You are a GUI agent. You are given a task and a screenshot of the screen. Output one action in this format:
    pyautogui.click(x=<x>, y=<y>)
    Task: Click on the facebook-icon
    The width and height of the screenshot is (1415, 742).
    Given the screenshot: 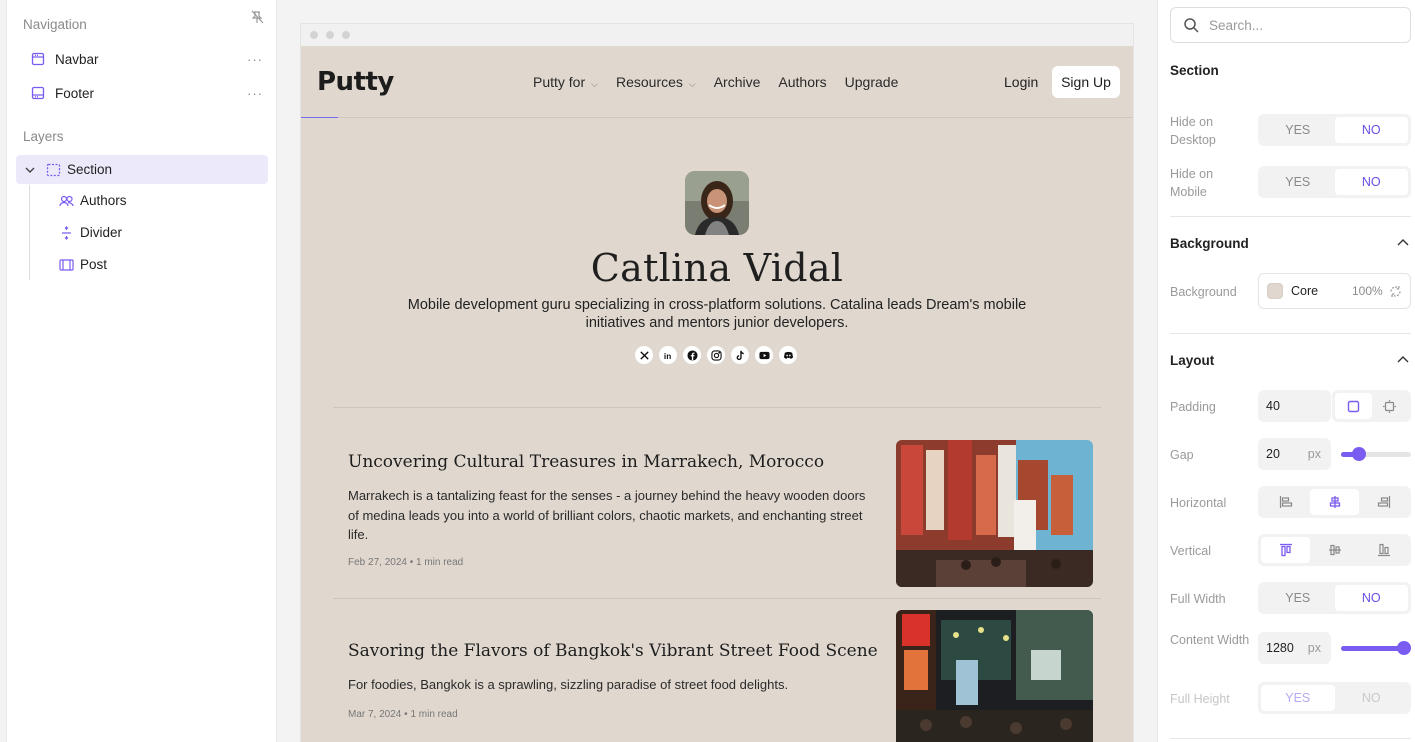 What is the action you would take?
    pyautogui.click(x=692, y=355)
    